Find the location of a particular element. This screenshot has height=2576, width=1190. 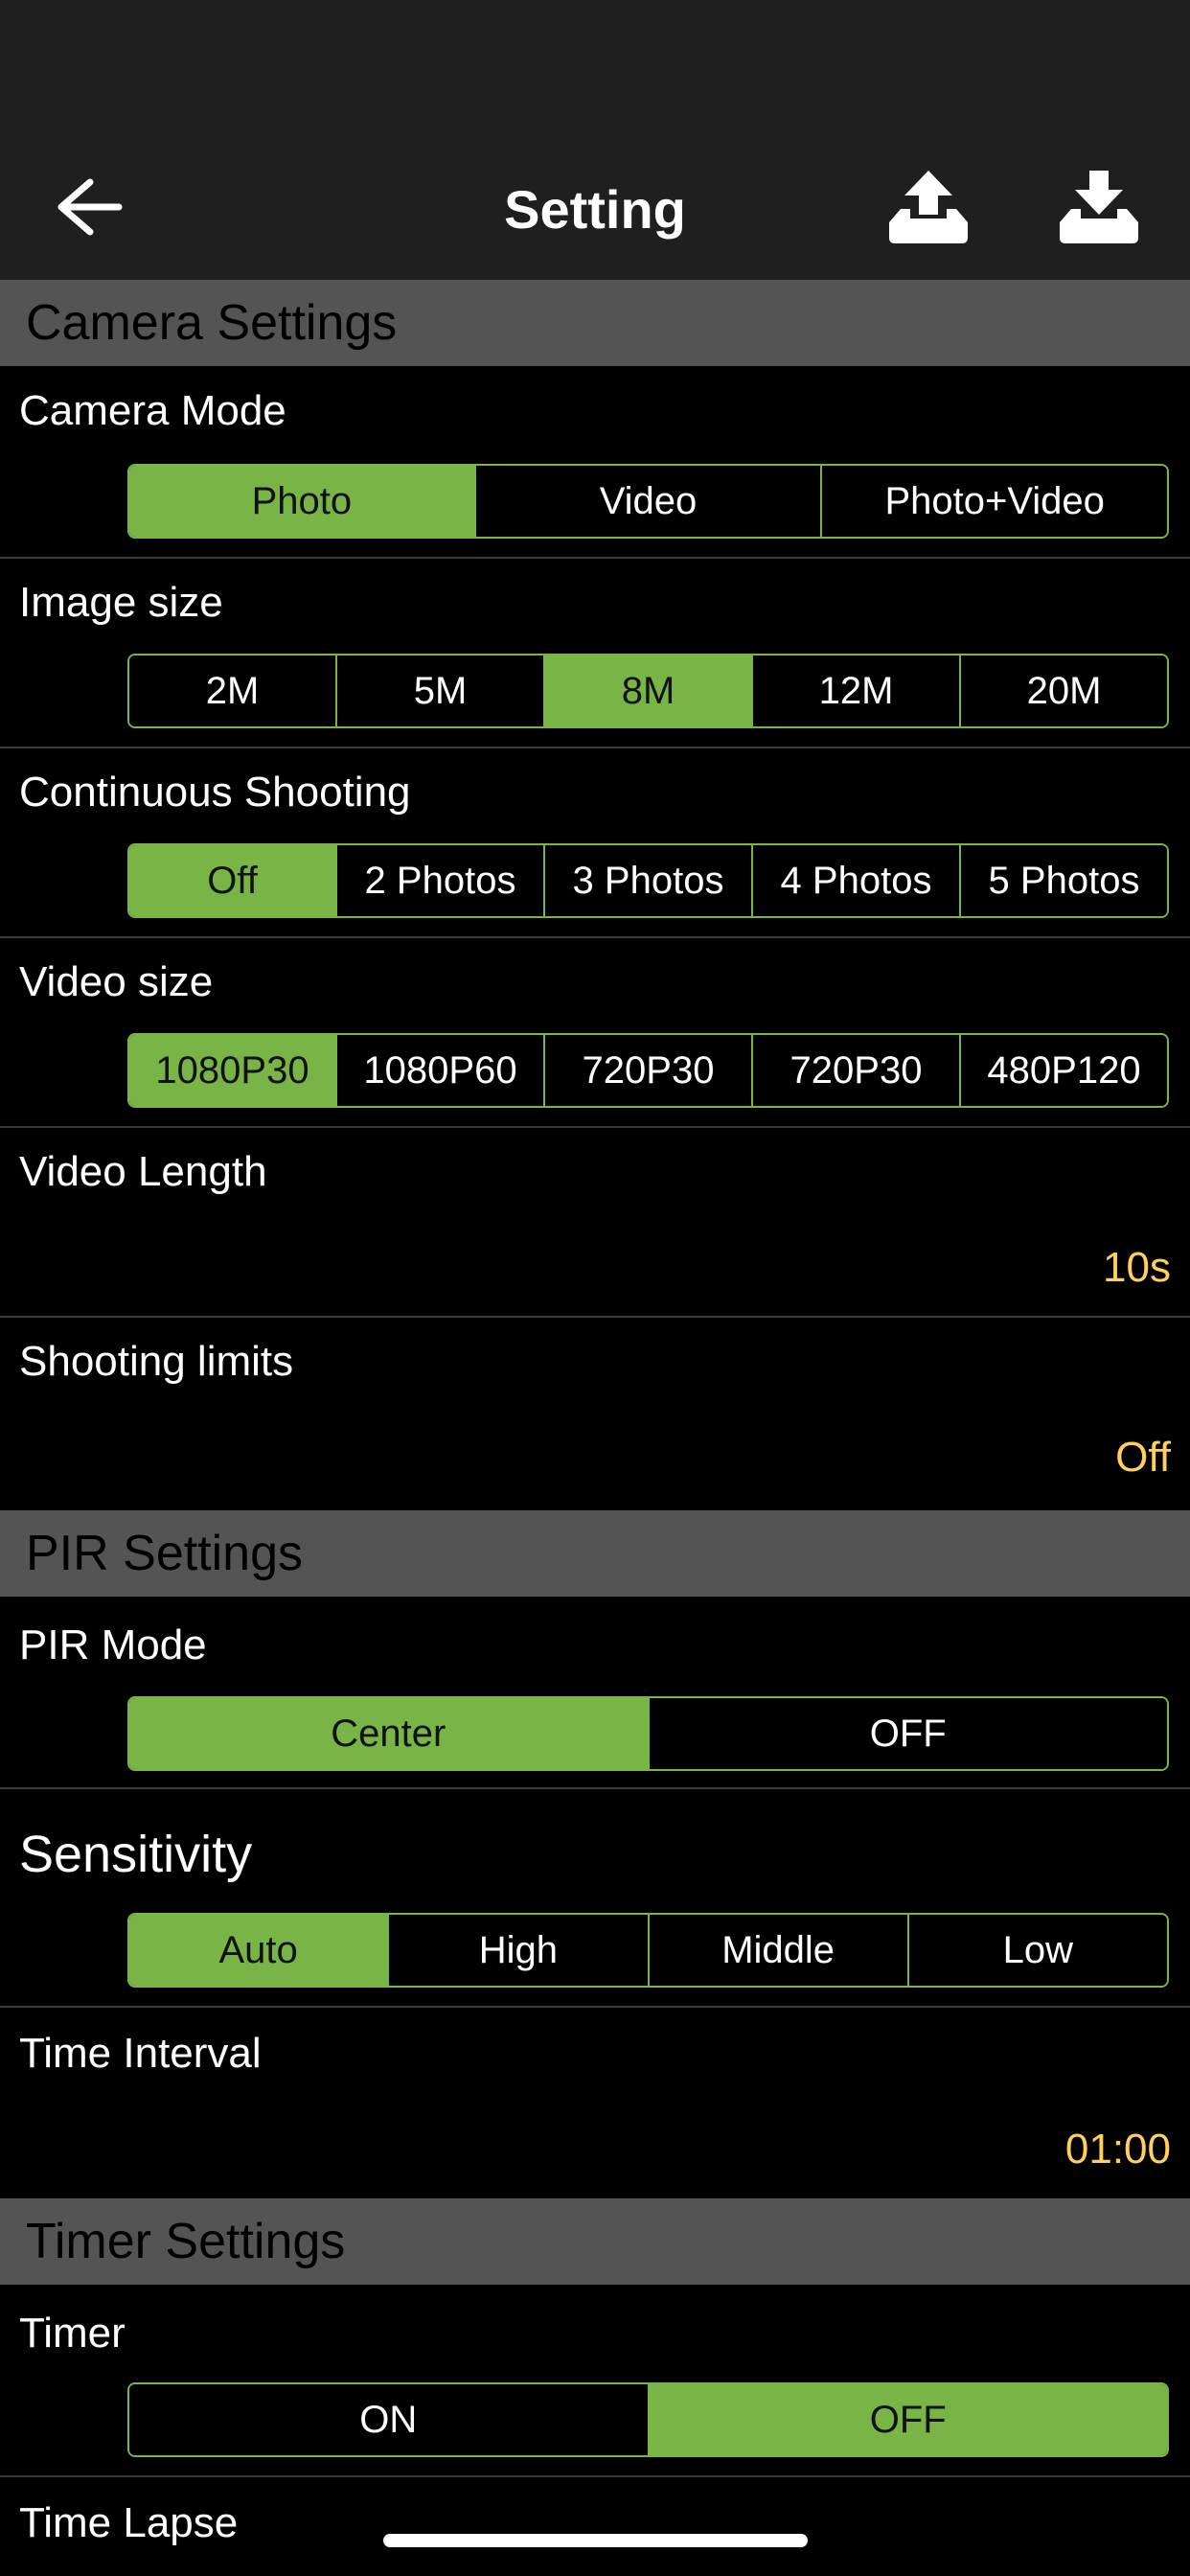

video-size-option-1080p60: 1080P60 is located at coordinates (441, 1070).